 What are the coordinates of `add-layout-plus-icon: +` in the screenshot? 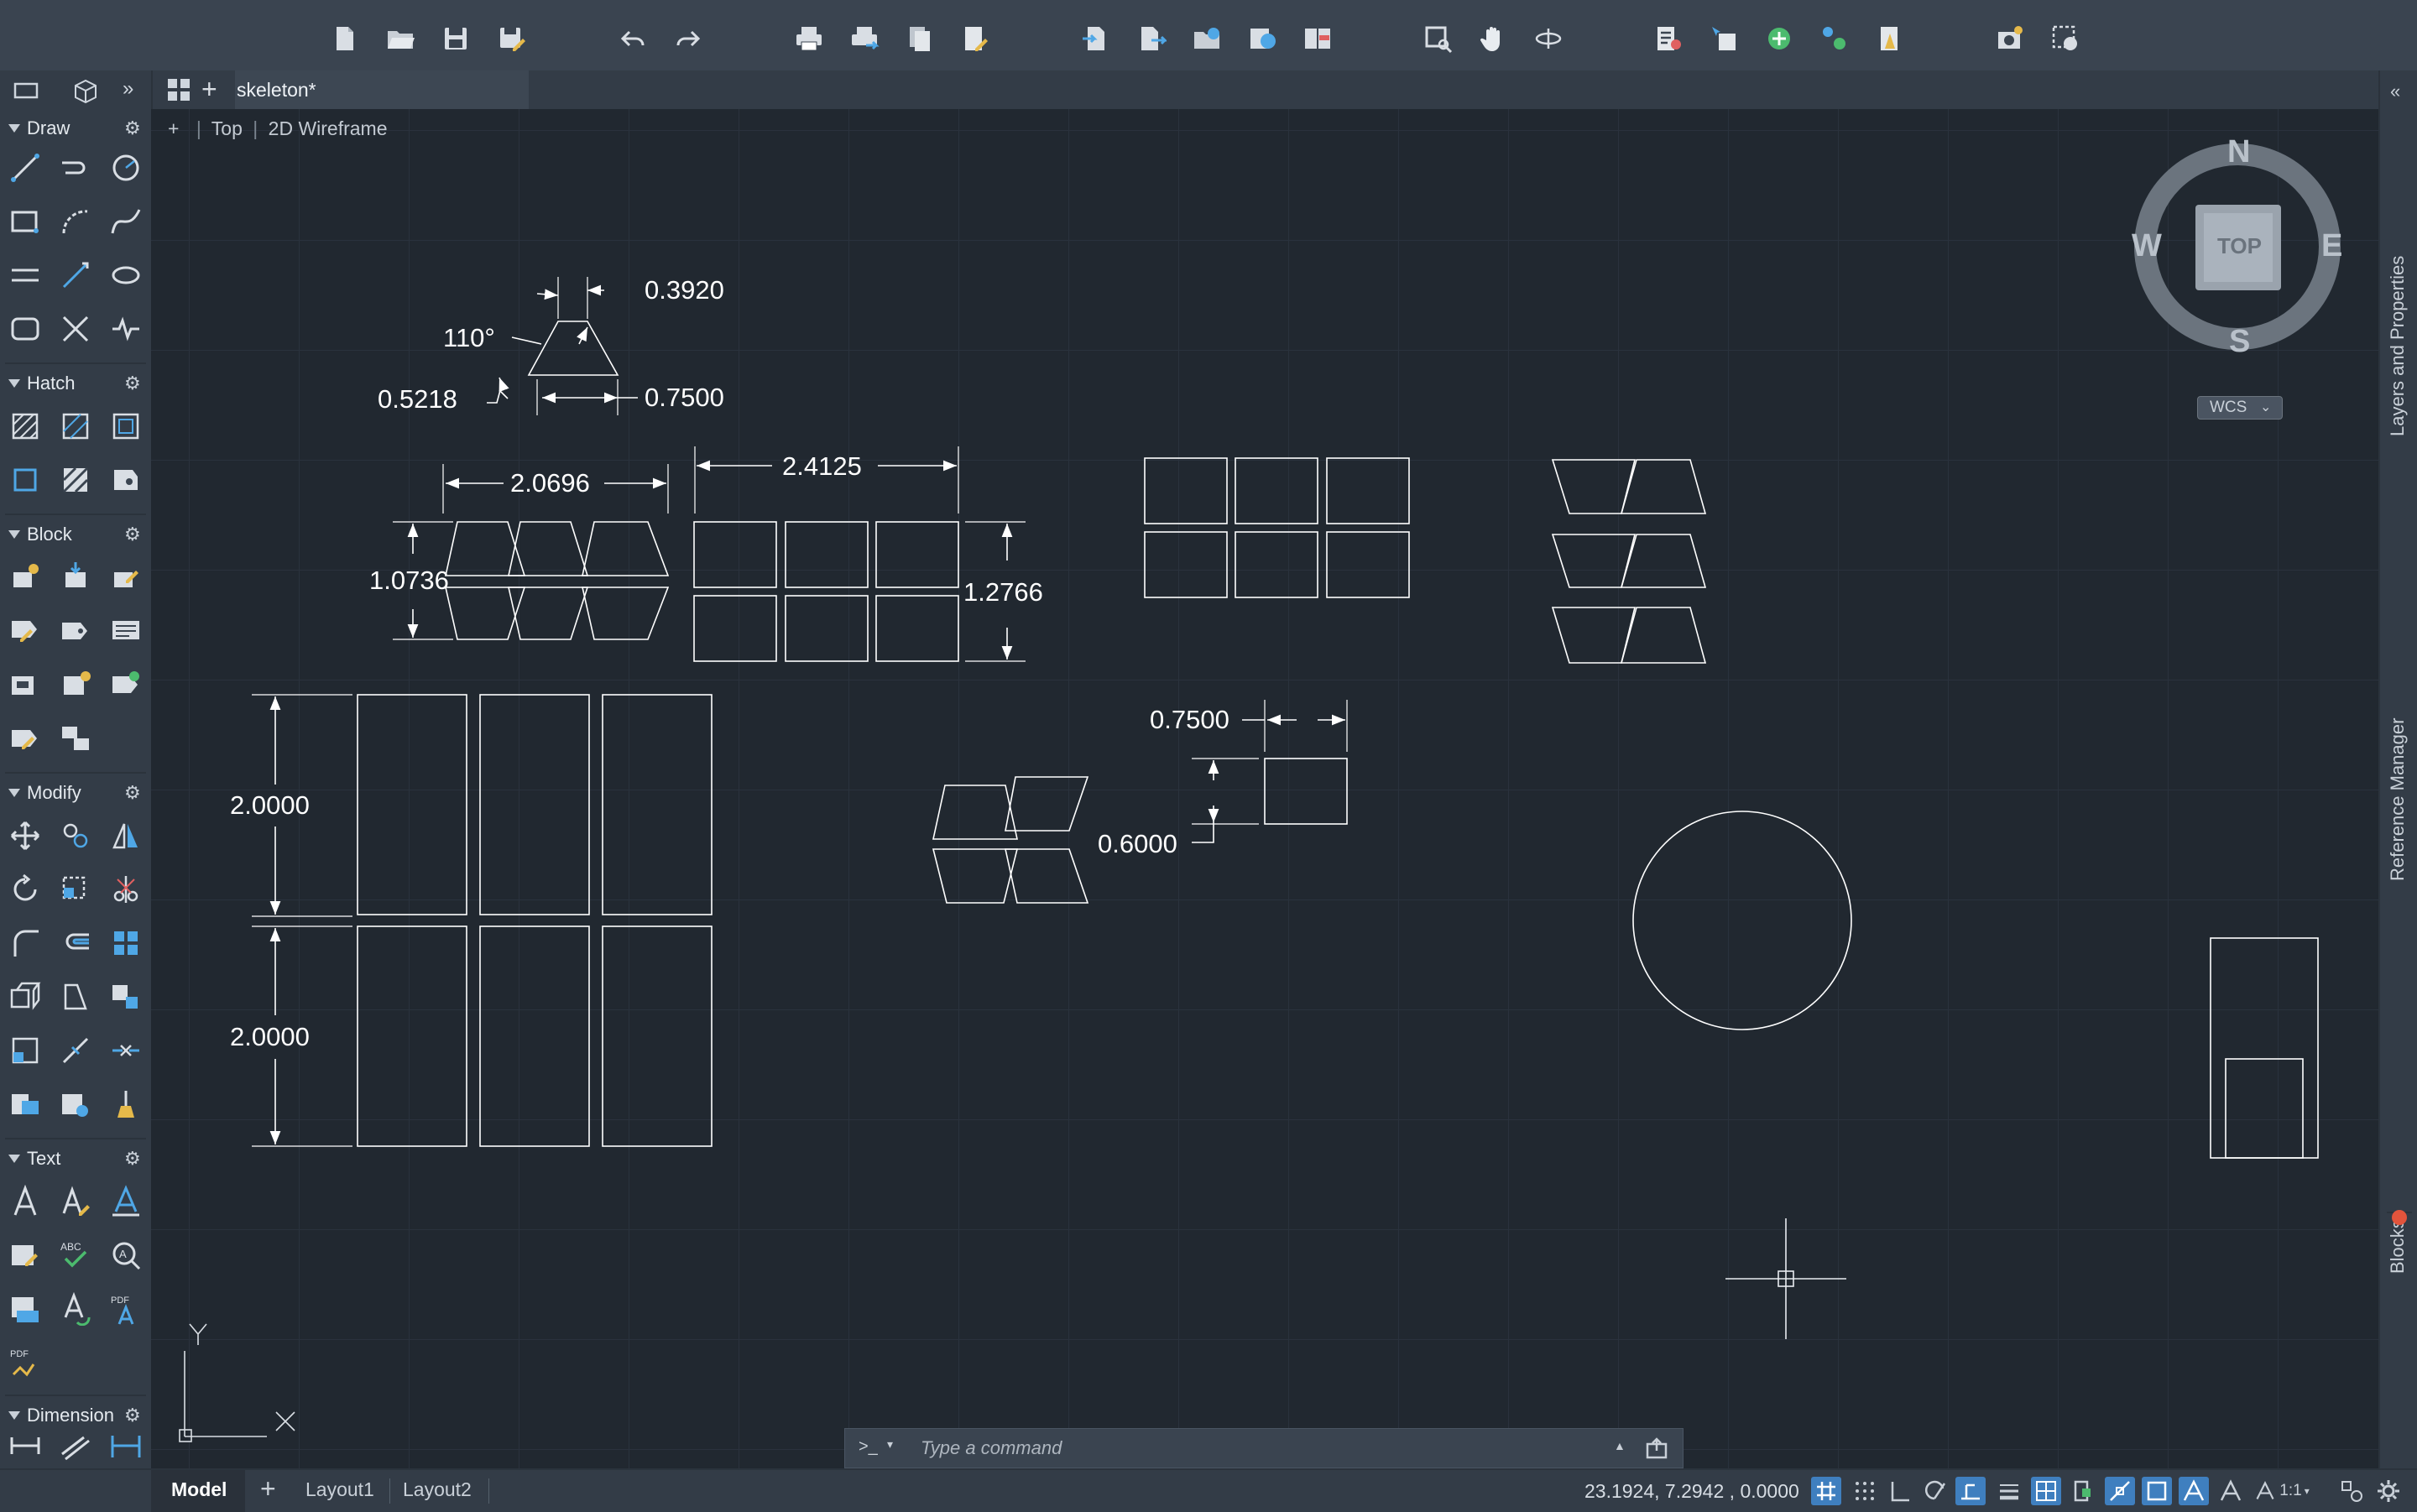 It's located at (268, 1489).